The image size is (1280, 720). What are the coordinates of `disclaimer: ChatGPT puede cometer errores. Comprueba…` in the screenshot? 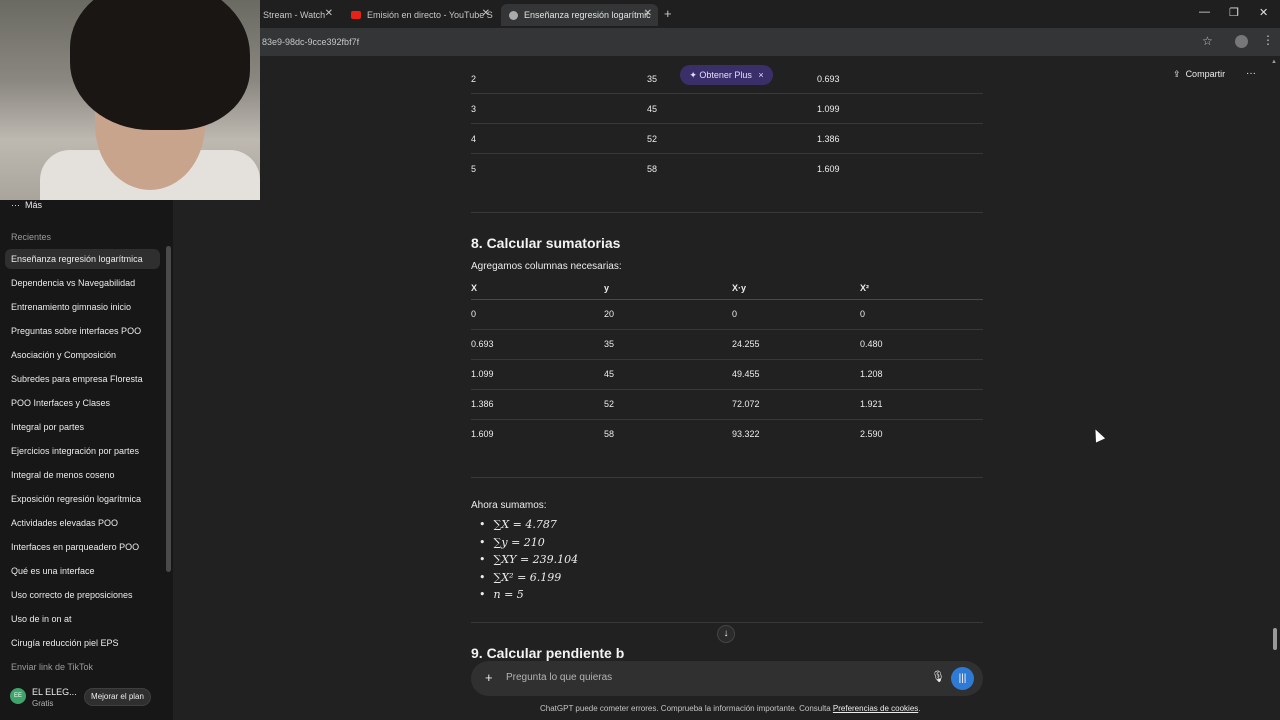 It's located at (730, 708).